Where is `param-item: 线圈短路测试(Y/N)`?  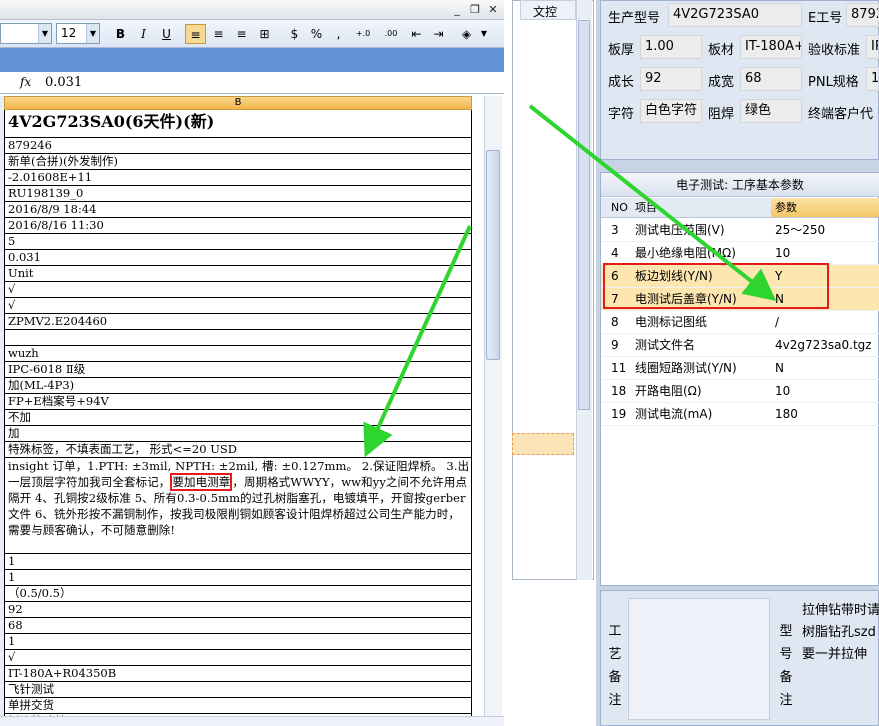 param-item: 线圈短路测试(Y/N) is located at coordinates (686, 368).